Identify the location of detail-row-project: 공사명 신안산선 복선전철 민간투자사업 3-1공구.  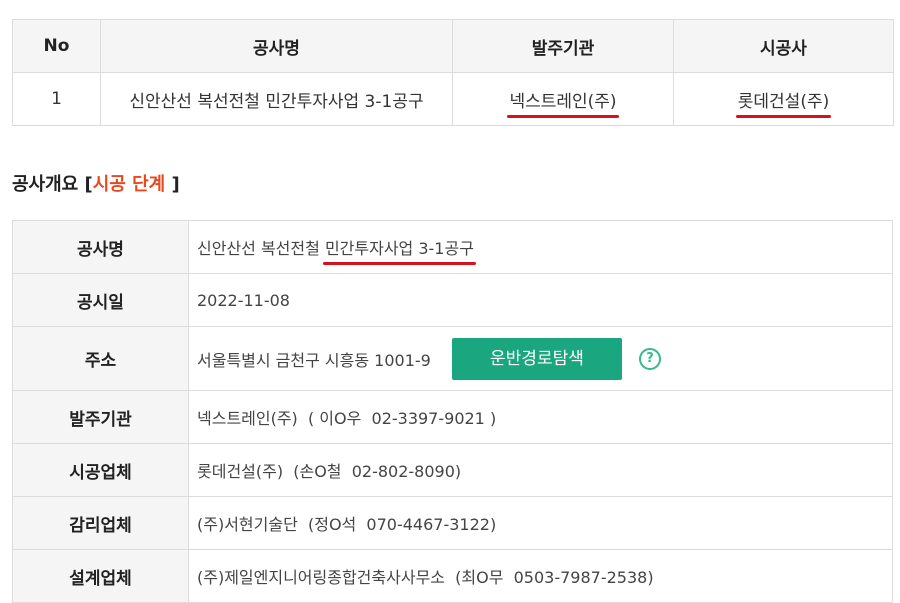
(452, 247).